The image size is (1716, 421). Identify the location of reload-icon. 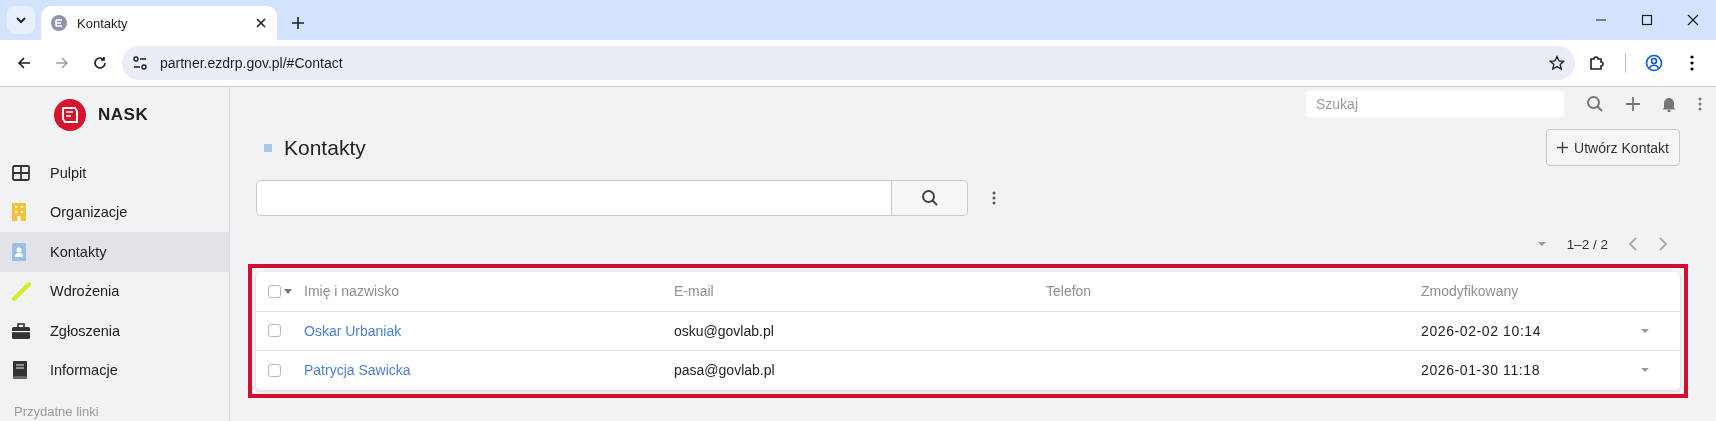
(100, 63).